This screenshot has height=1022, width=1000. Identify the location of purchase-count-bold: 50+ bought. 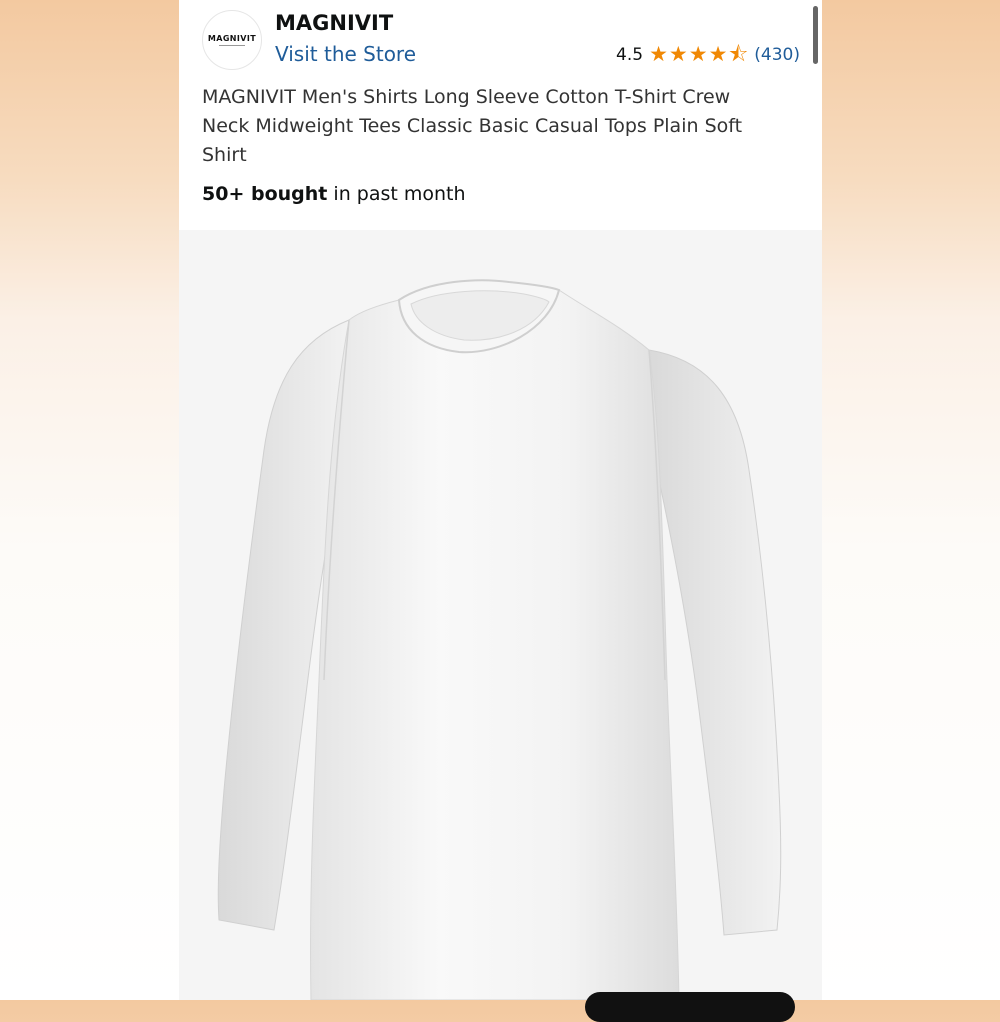
(265, 194).